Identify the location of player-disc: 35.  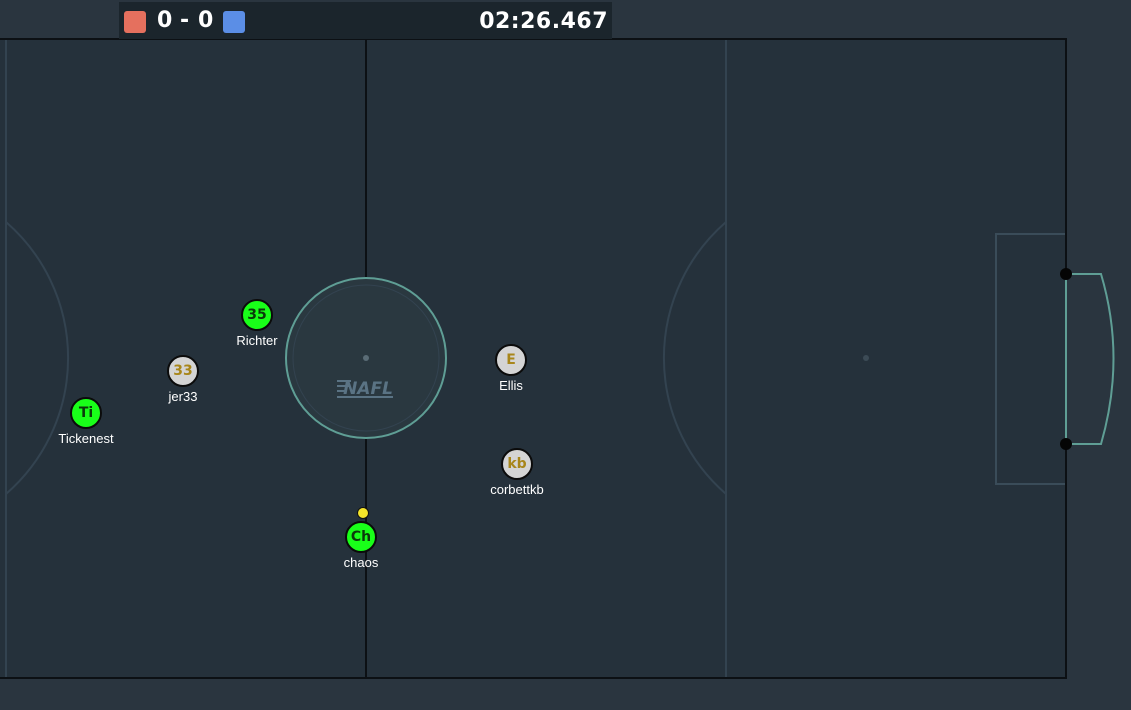
(257, 315).